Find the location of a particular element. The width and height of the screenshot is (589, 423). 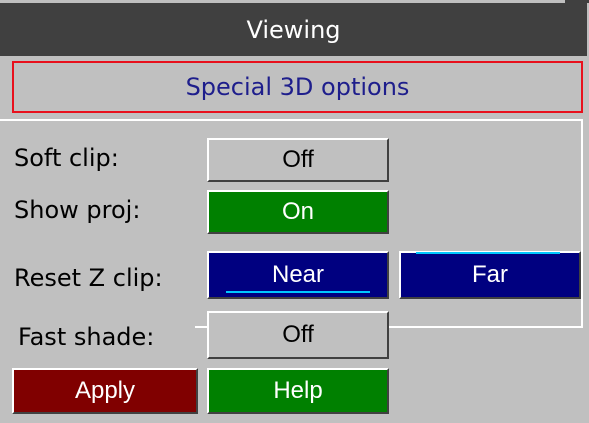

help-button: Help is located at coordinates (298, 391).